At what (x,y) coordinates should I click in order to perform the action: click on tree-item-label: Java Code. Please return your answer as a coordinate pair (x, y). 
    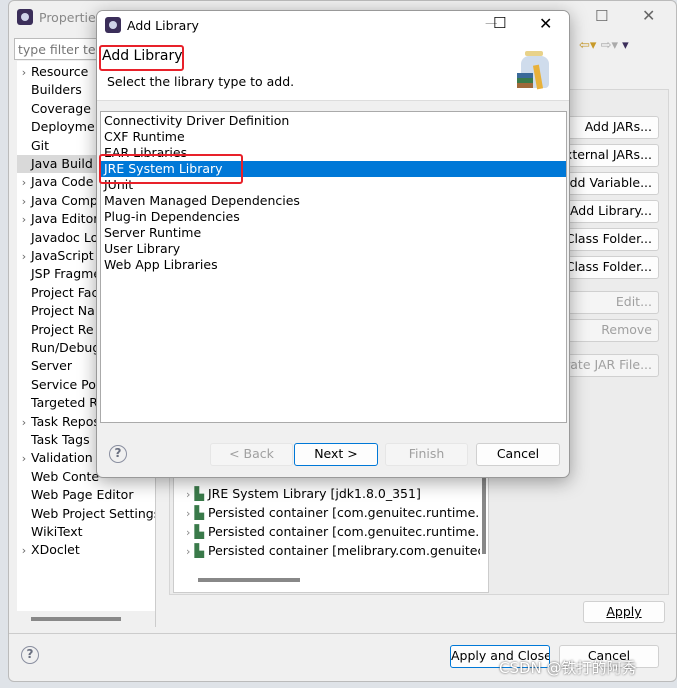
    Looking at the image, I should click on (62, 182).